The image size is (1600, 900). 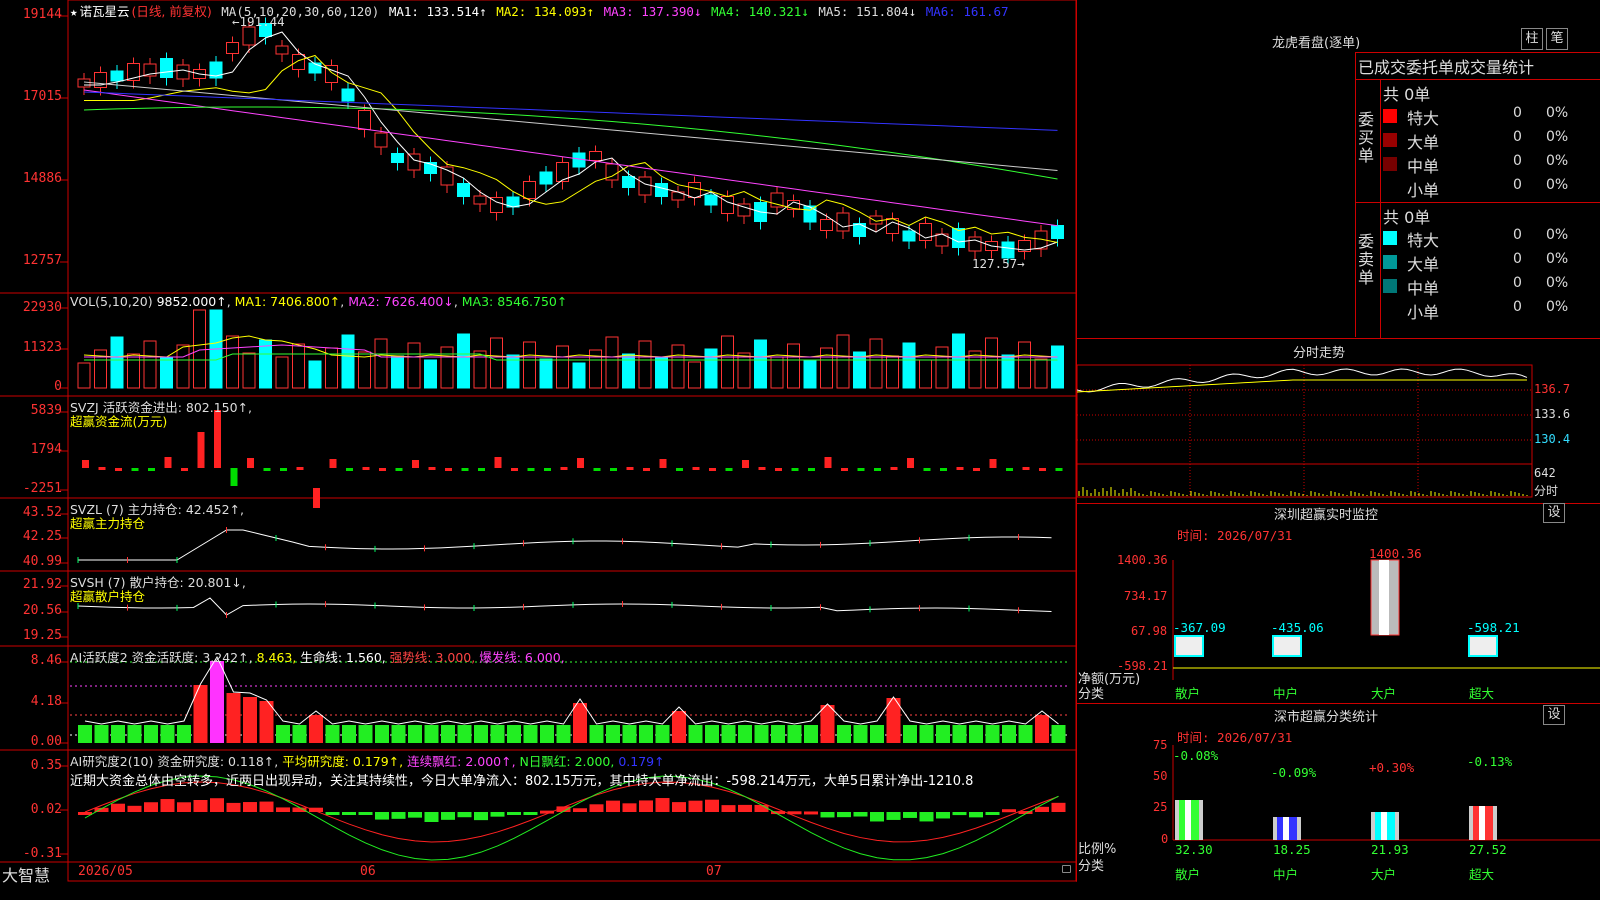 I want to click on sell-name: 中单, so click(x=1423, y=288).